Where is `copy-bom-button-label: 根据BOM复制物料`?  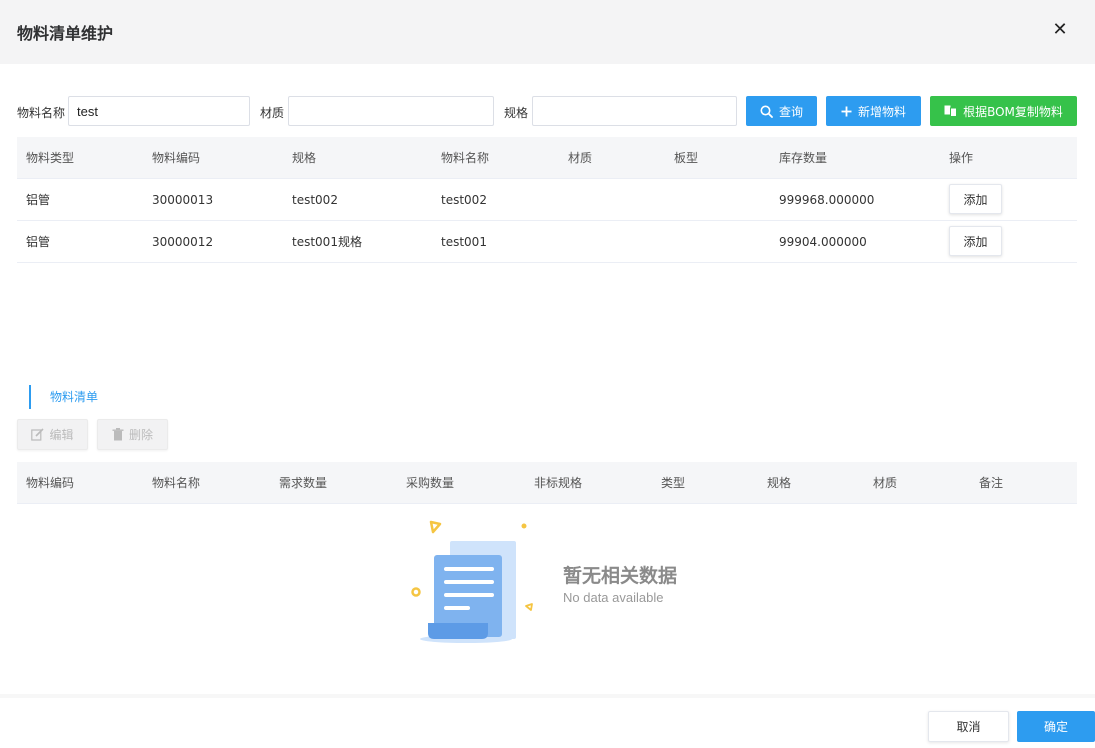
copy-bom-button-label: 根据BOM复制物料 is located at coordinates (1013, 111).